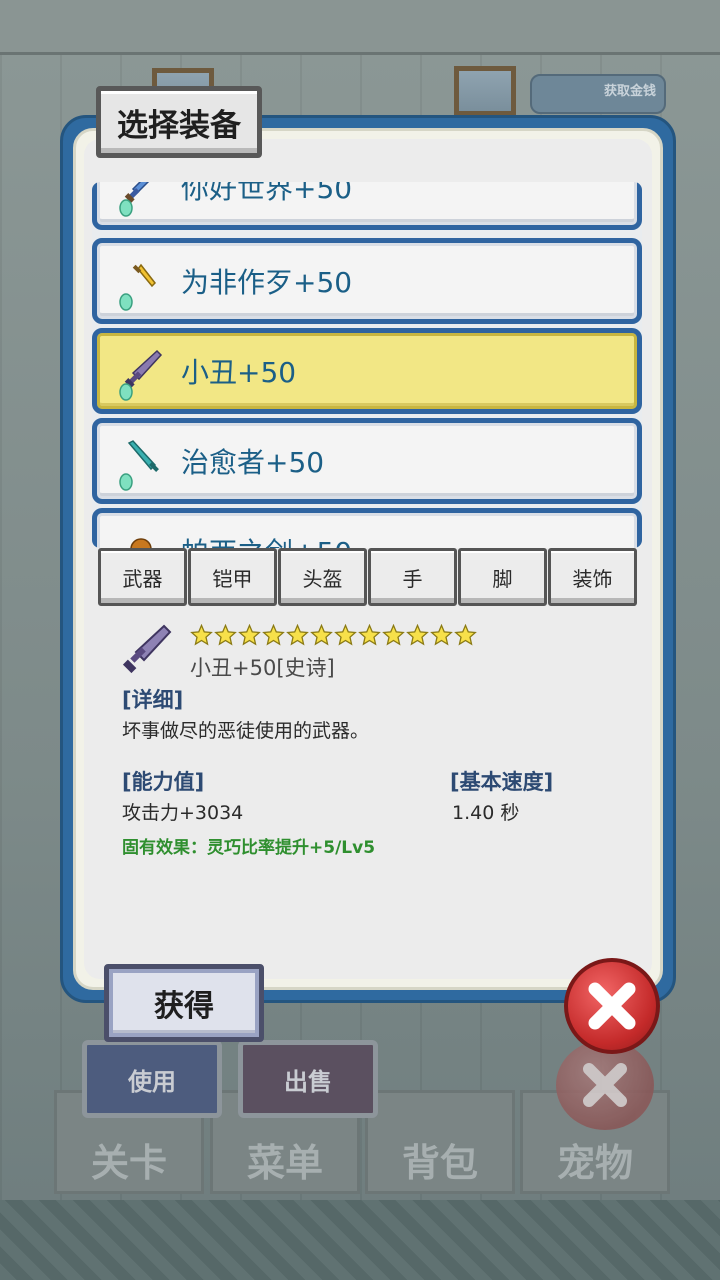 This screenshot has width=720, height=1280. What do you see at coordinates (183, 813) in the screenshot?
I see `attack-stat: 攻击力+3034` at bounding box center [183, 813].